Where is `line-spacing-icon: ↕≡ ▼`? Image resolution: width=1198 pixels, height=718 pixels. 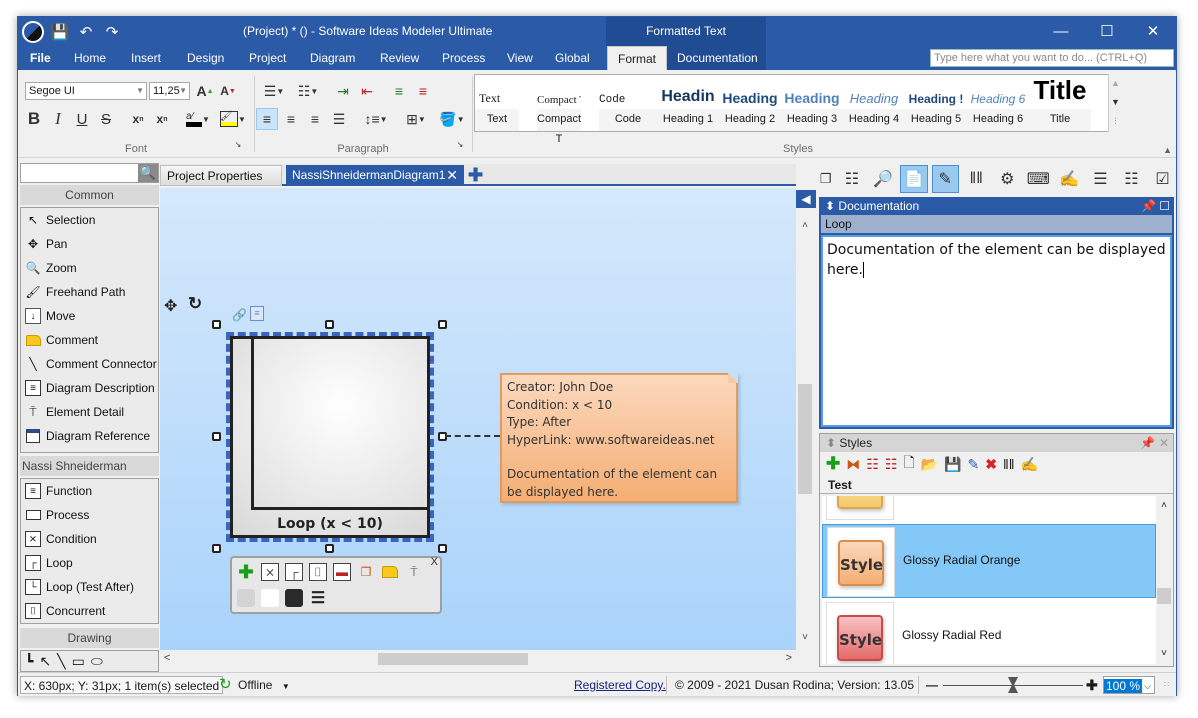
line-spacing-icon: ↕≡ ▼ is located at coordinates (376, 119).